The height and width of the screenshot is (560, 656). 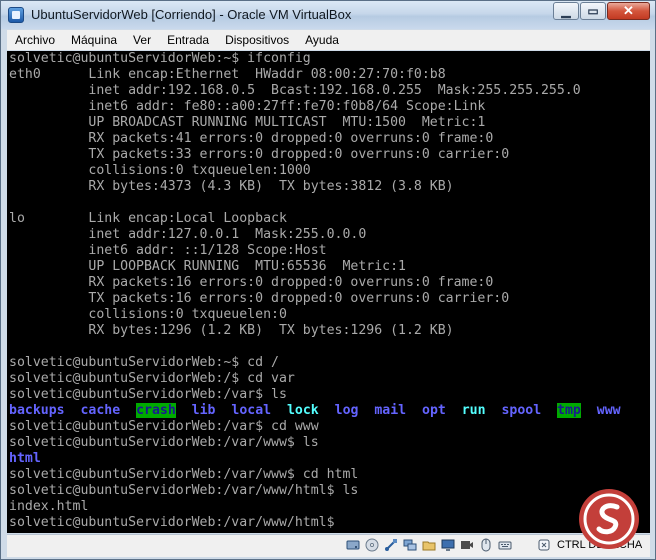 I want to click on file-index-html: index.html, so click(x=49, y=506).